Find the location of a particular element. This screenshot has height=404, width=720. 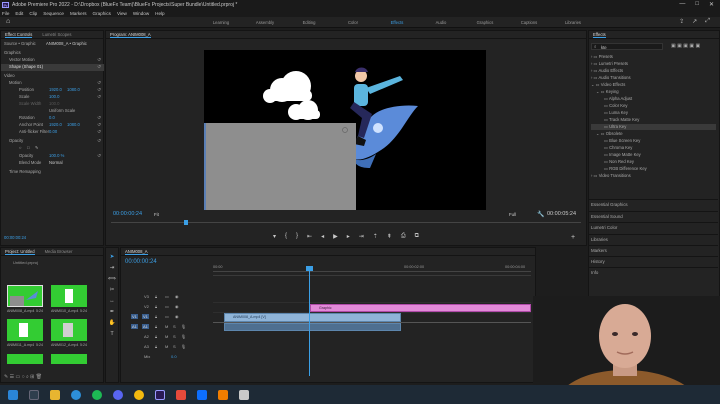

fx-image-matte-key: ▭ Image Matte Key is located at coordinates (622, 155).